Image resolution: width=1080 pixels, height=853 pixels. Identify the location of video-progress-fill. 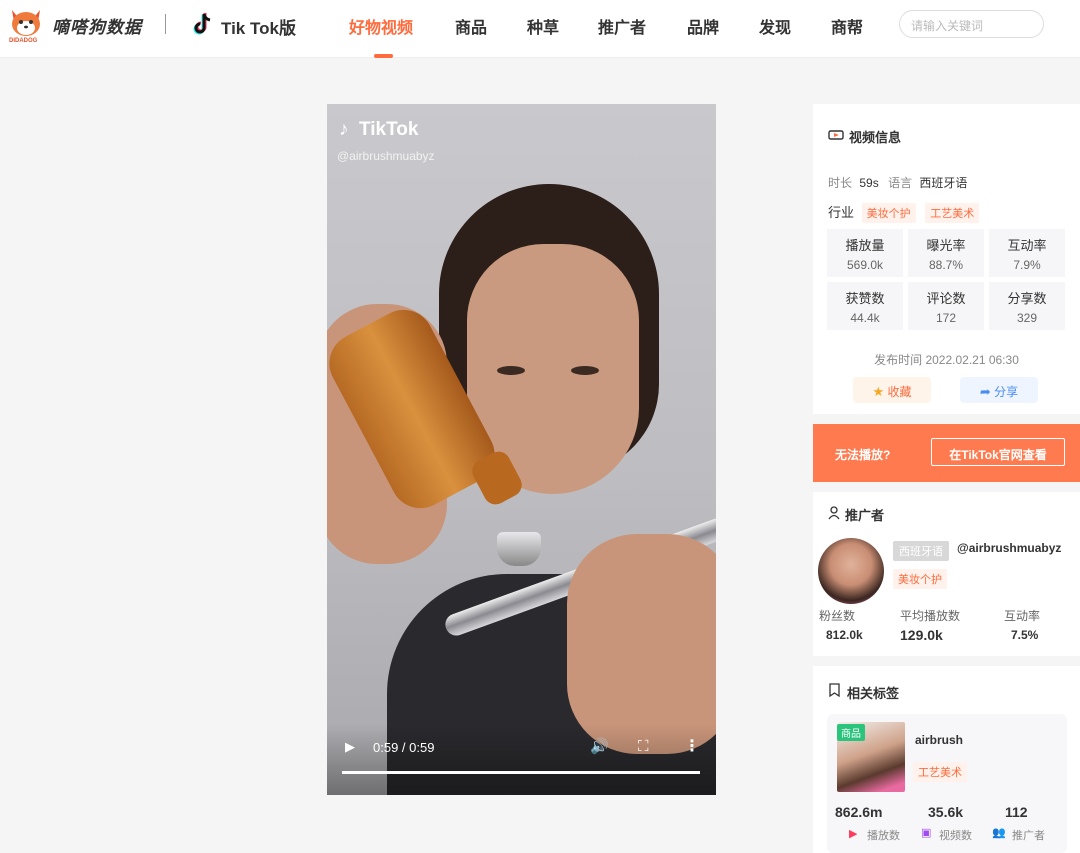
(521, 772).